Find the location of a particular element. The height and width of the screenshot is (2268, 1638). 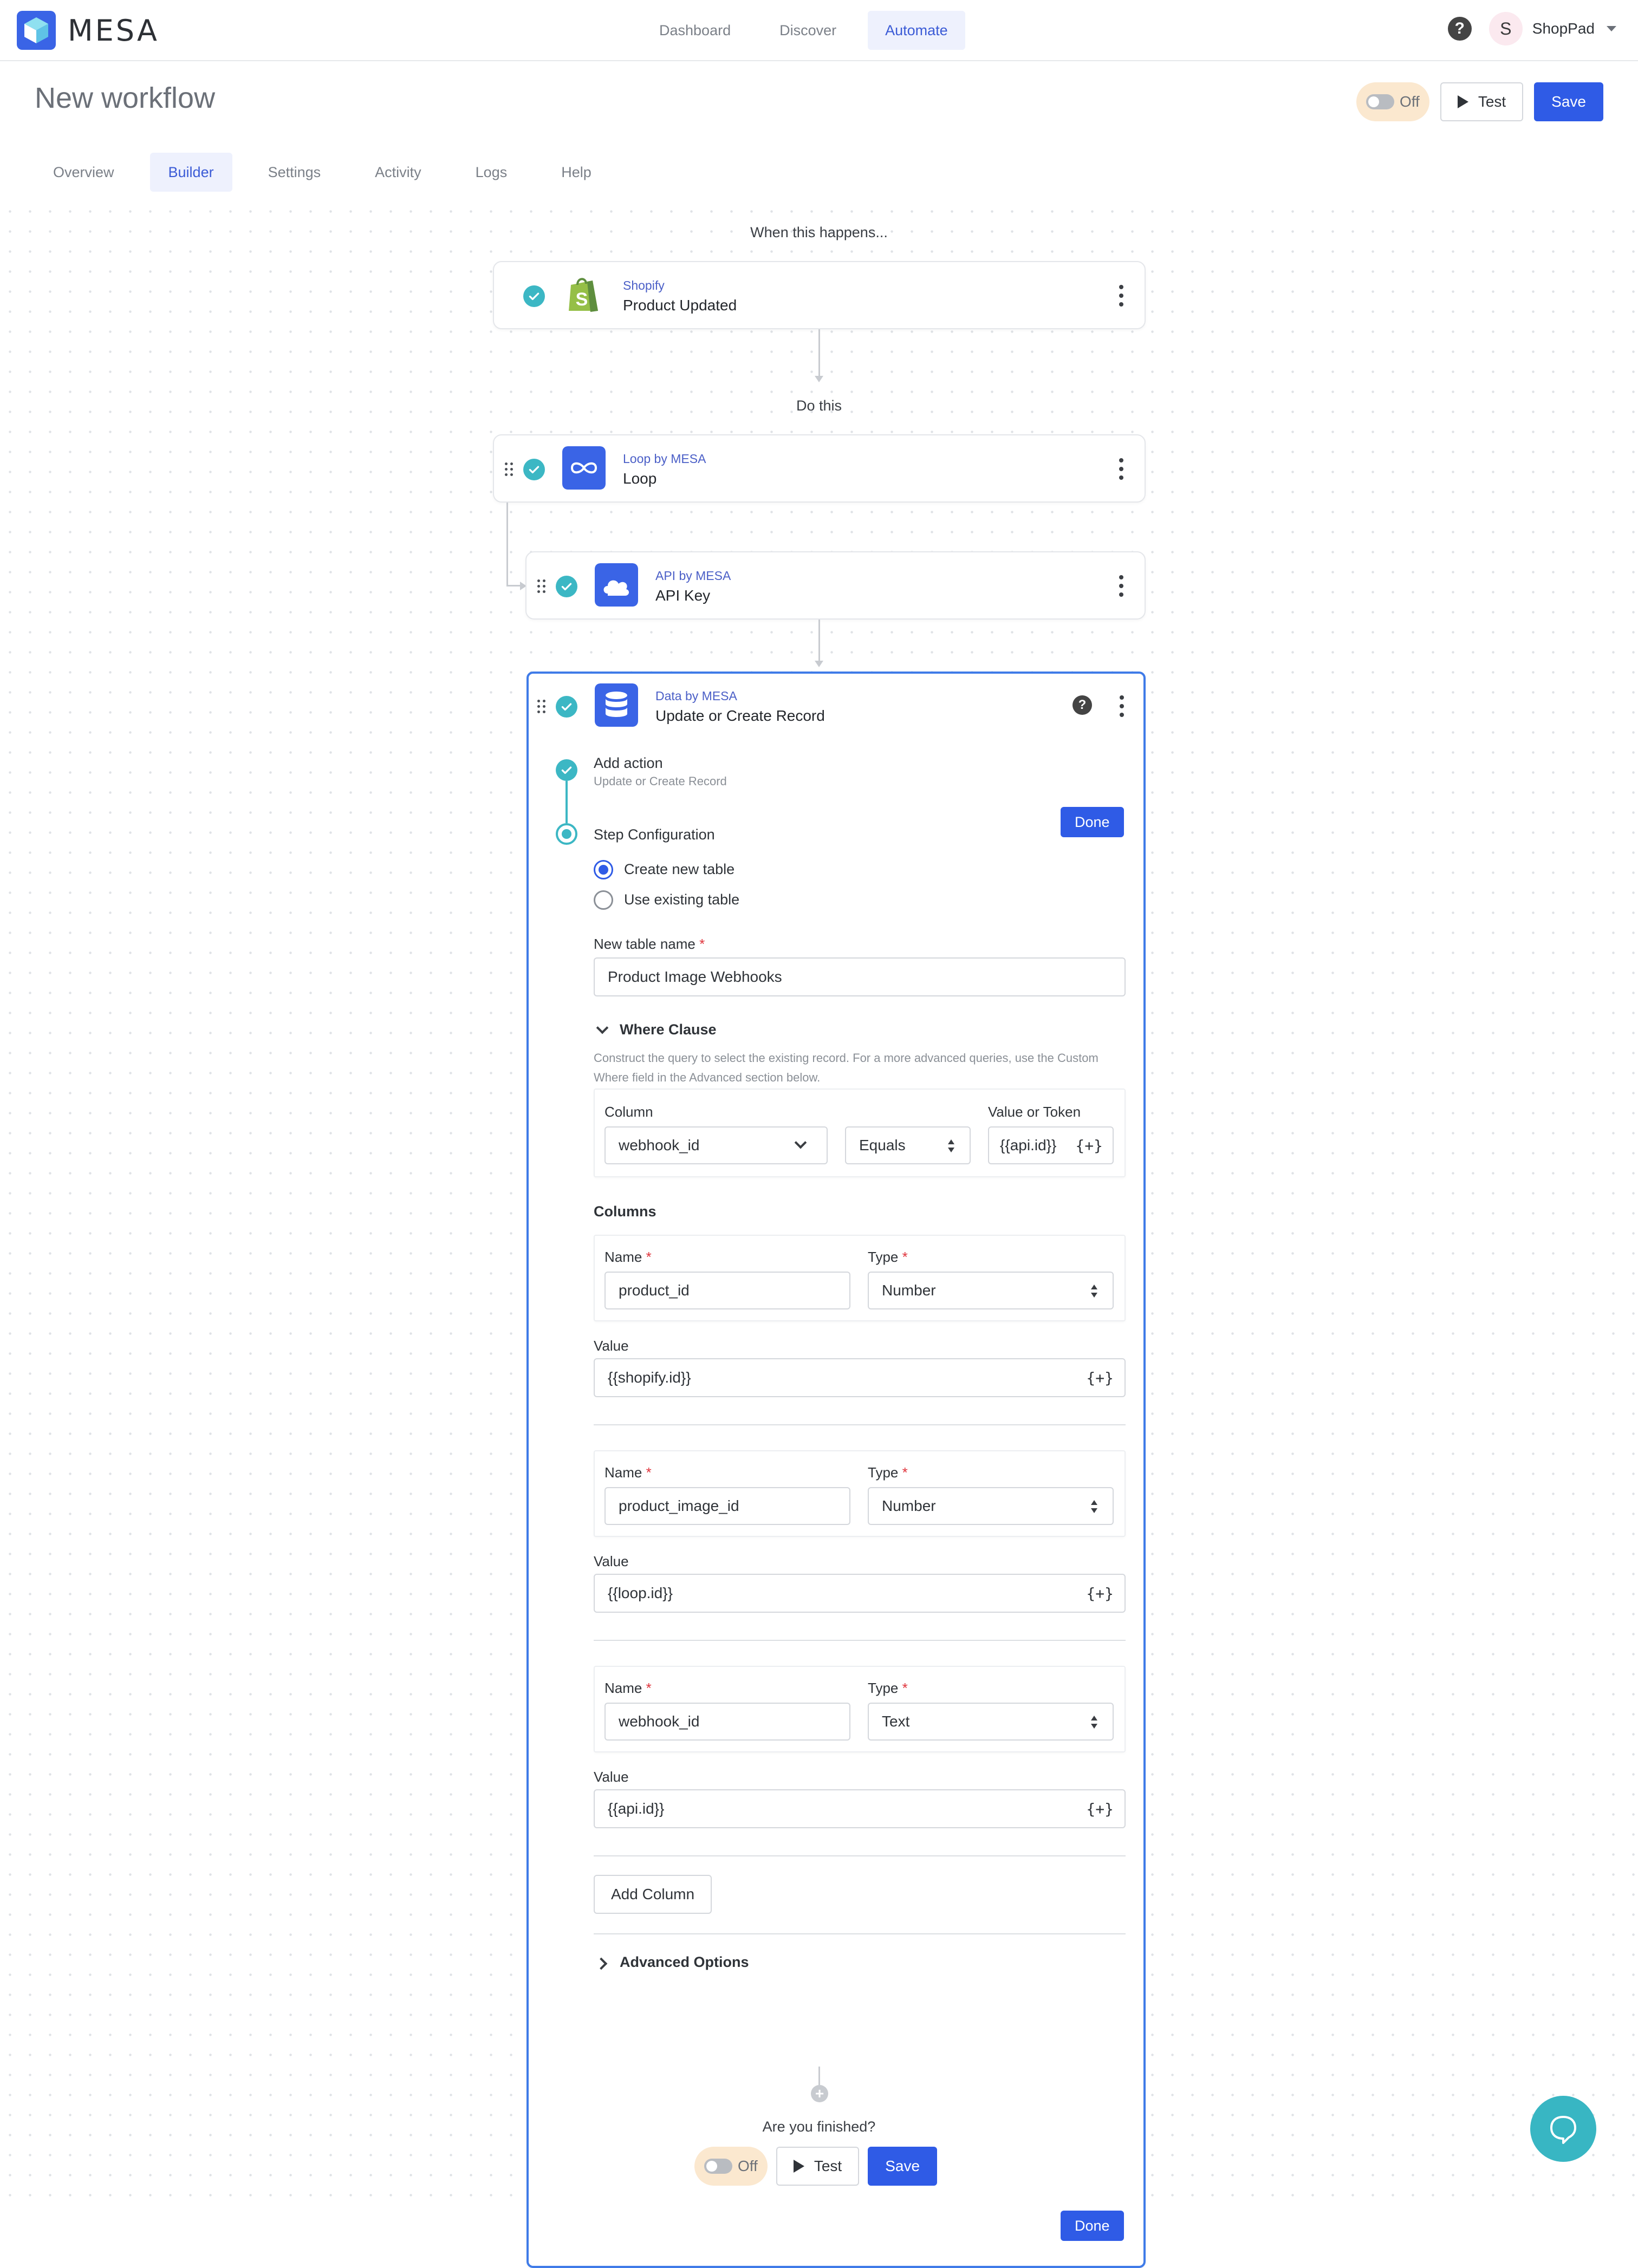

advanced-options-toggle: Advanced Options is located at coordinates (684, 1962).